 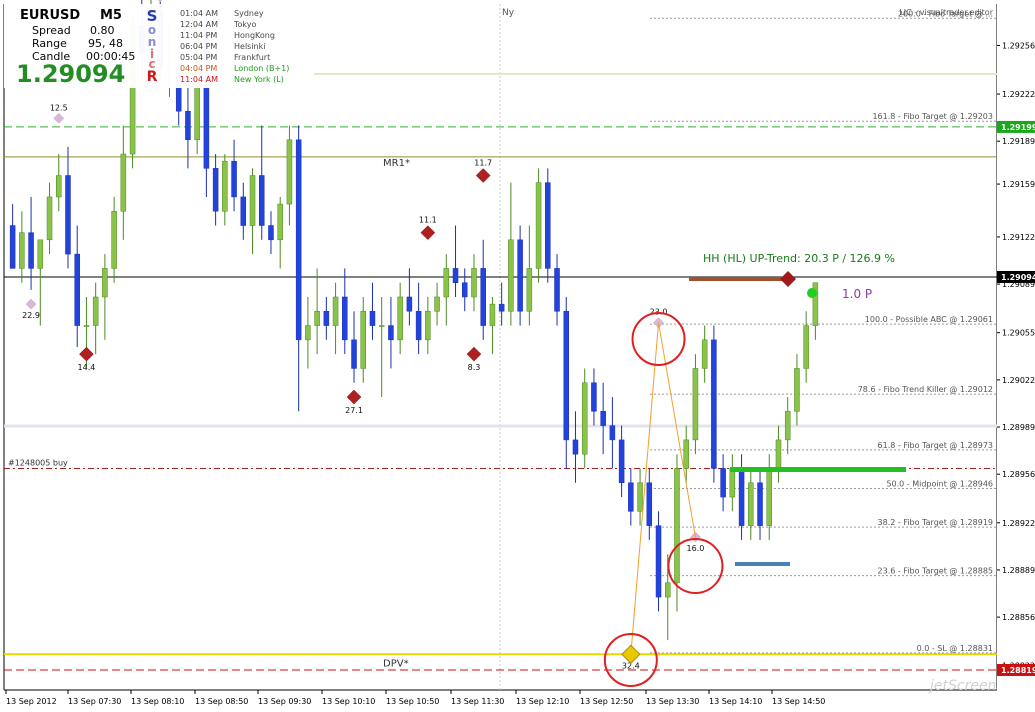 What do you see at coordinates (857, 294) in the screenshot?
I see `pip-label: 1.0 P` at bounding box center [857, 294].